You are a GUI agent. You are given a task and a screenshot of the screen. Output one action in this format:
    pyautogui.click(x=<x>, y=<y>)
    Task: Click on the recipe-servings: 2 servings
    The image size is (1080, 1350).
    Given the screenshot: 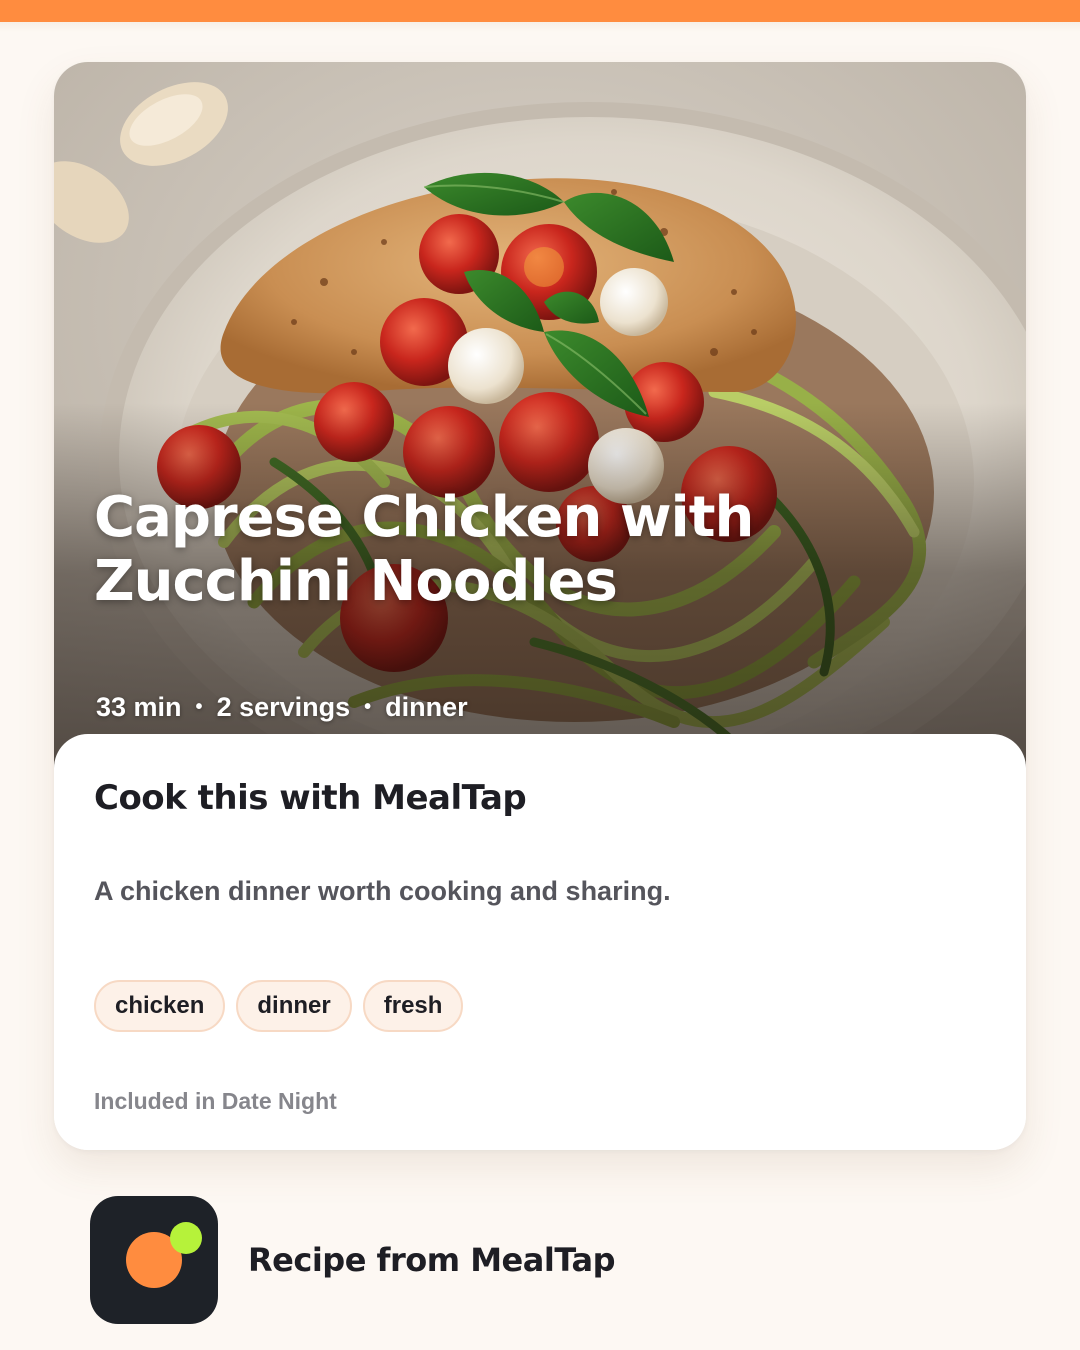 What is the action you would take?
    pyautogui.click(x=283, y=707)
    